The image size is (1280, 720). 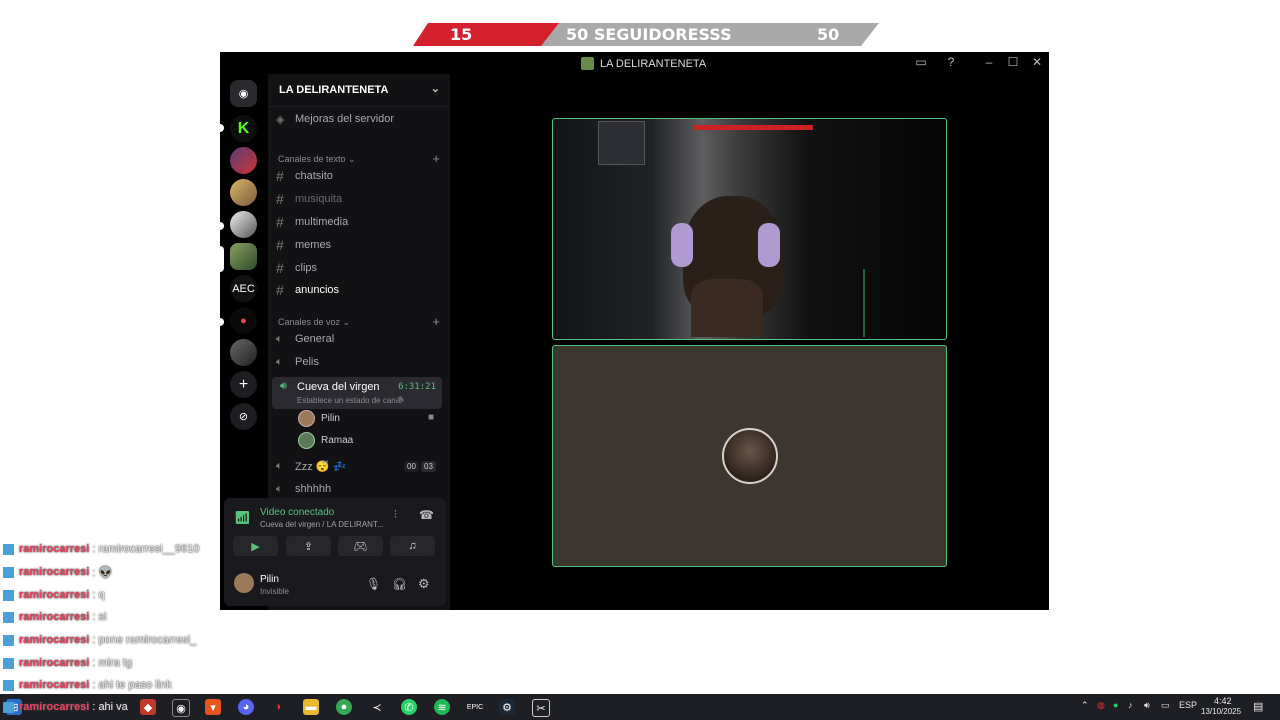 I want to click on brave-icon: ▾, so click(x=213, y=707).